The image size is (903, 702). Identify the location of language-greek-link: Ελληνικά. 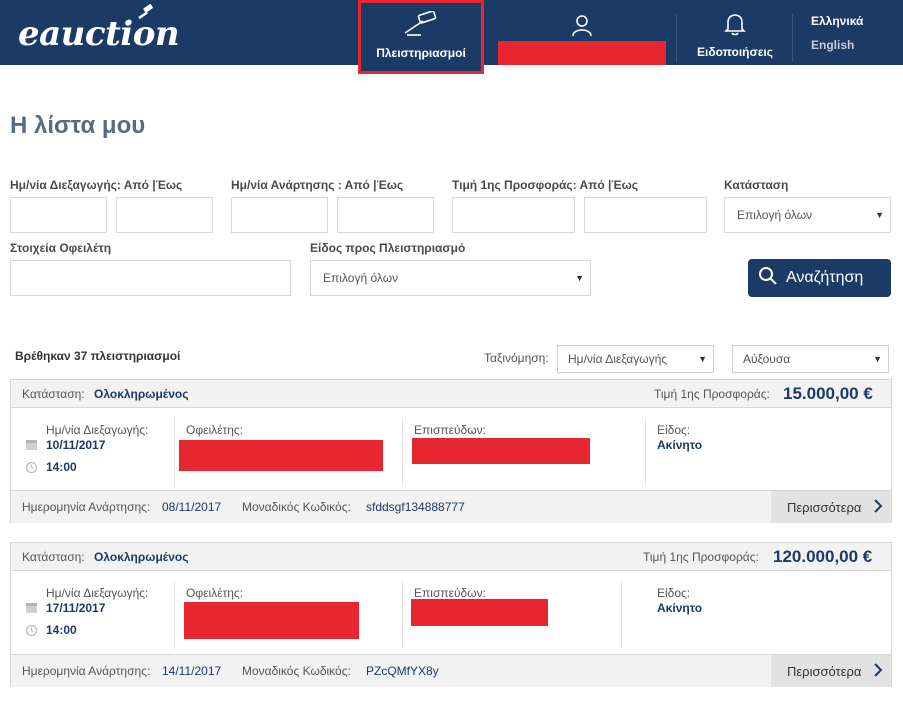
(837, 21).